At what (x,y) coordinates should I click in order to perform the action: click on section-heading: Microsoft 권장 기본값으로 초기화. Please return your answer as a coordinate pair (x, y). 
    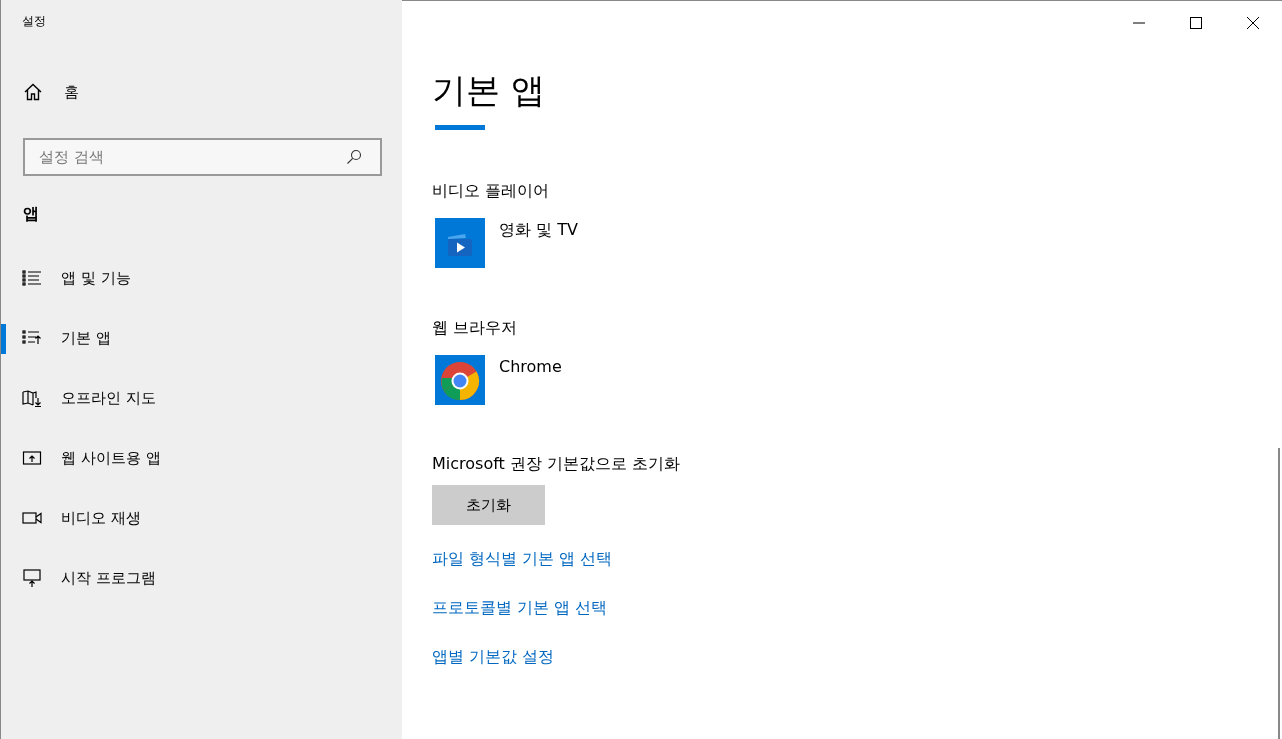
    Looking at the image, I should click on (556, 464).